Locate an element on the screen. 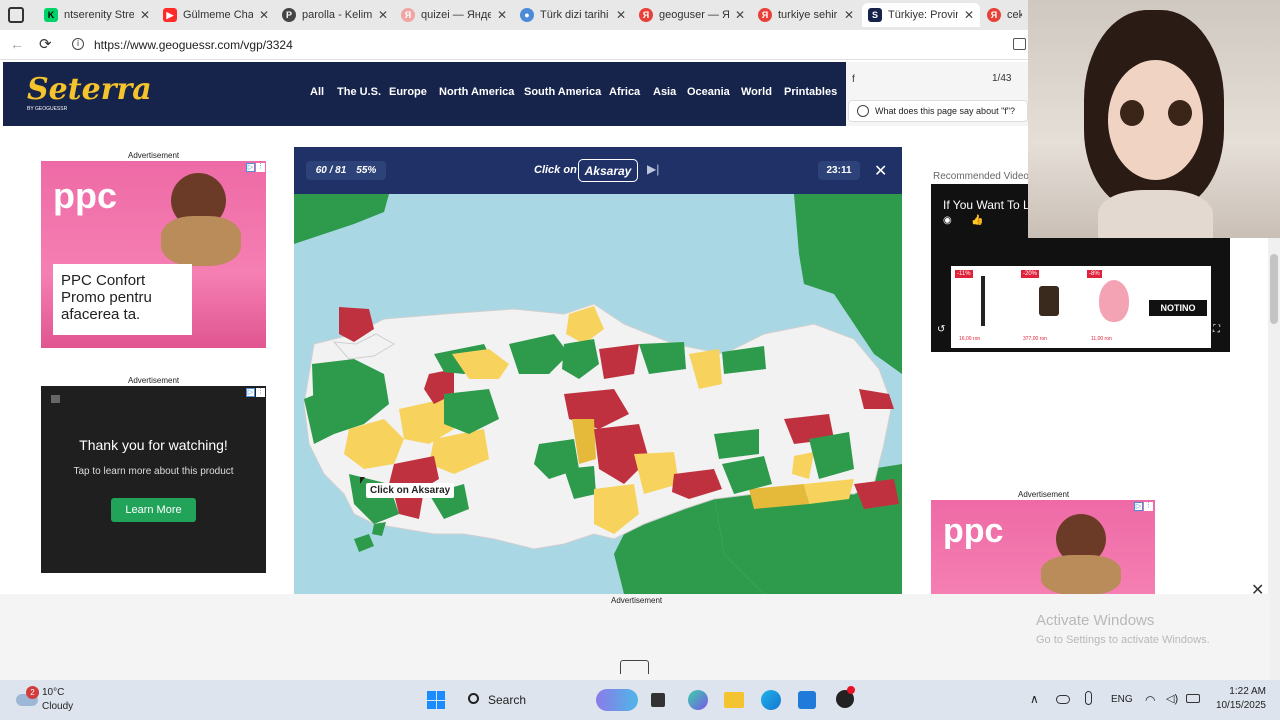 The width and height of the screenshot is (1280, 720). province-elazig-green is located at coordinates (736, 444).